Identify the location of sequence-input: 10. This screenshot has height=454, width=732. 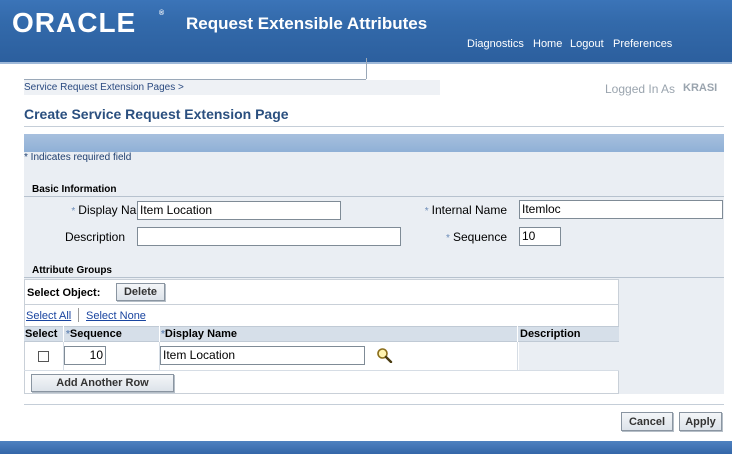
(540, 236).